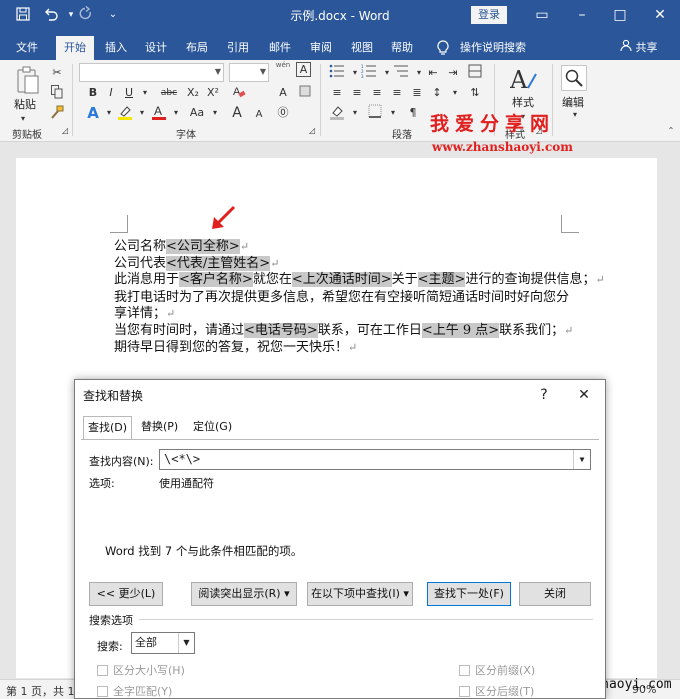 The image size is (680, 699). Describe the element at coordinates (197, 113) in the screenshot. I see `change-case-icon: Aa` at that location.